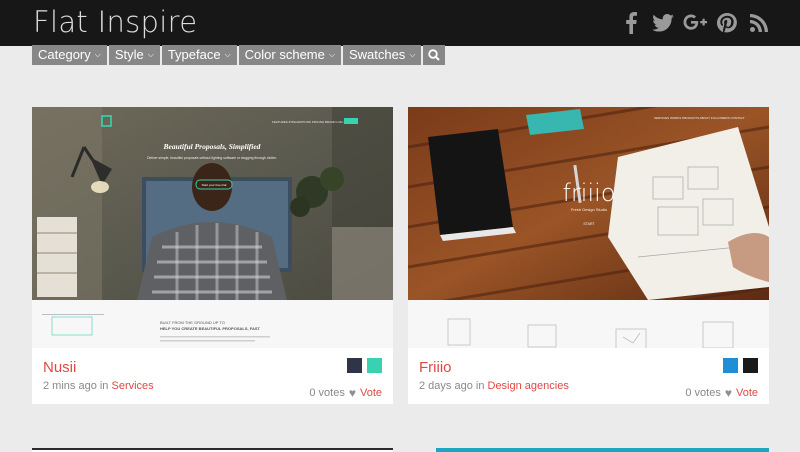  I want to click on filter-label: Swatches, so click(377, 54).